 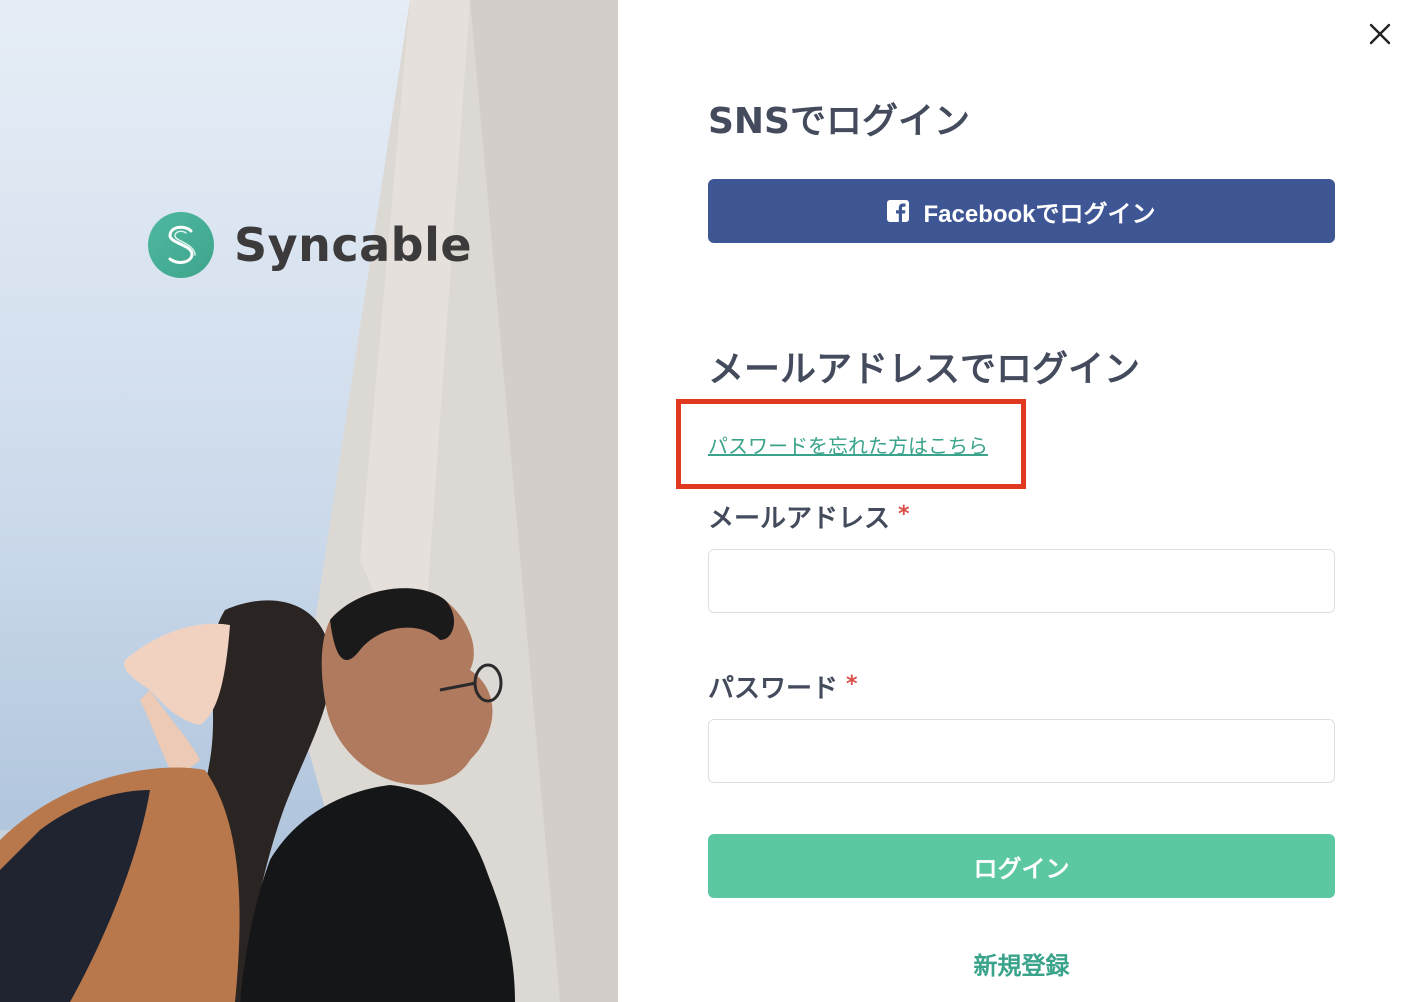 I want to click on close-button, so click(x=1380, y=34).